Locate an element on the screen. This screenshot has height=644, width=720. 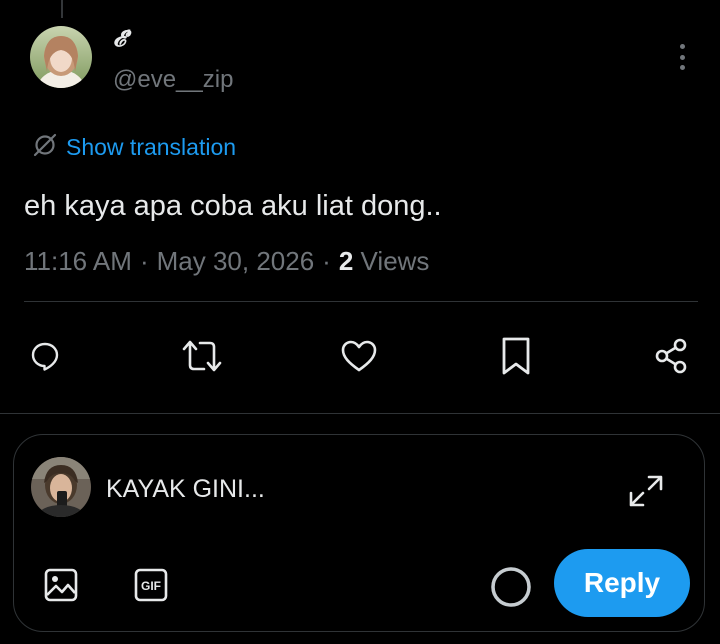
reply-button is located at coordinates (45, 356).